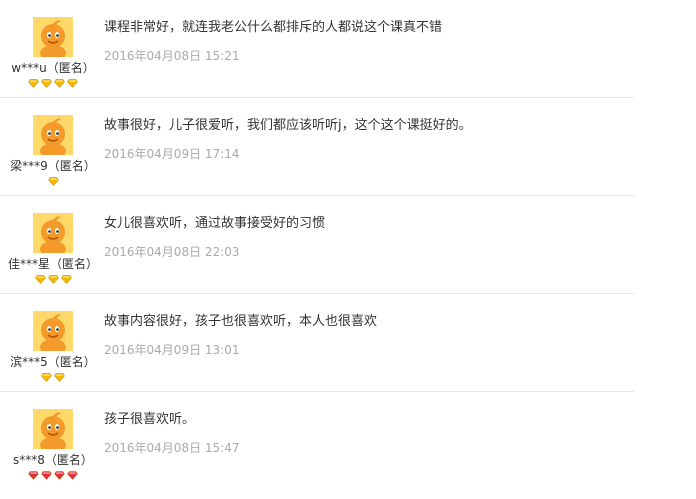 The height and width of the screenshot is (499, 696). Describe the element at coordinates (172, 252) in the screenshot. I see `review-date: 2016年04月08日 22:03` at that location.